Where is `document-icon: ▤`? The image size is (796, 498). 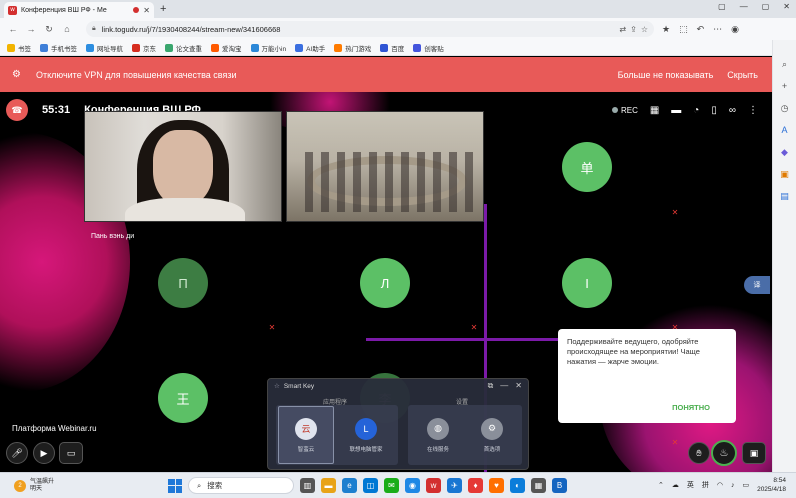 document-icon: ▤ is located at coordinates (785, 196).